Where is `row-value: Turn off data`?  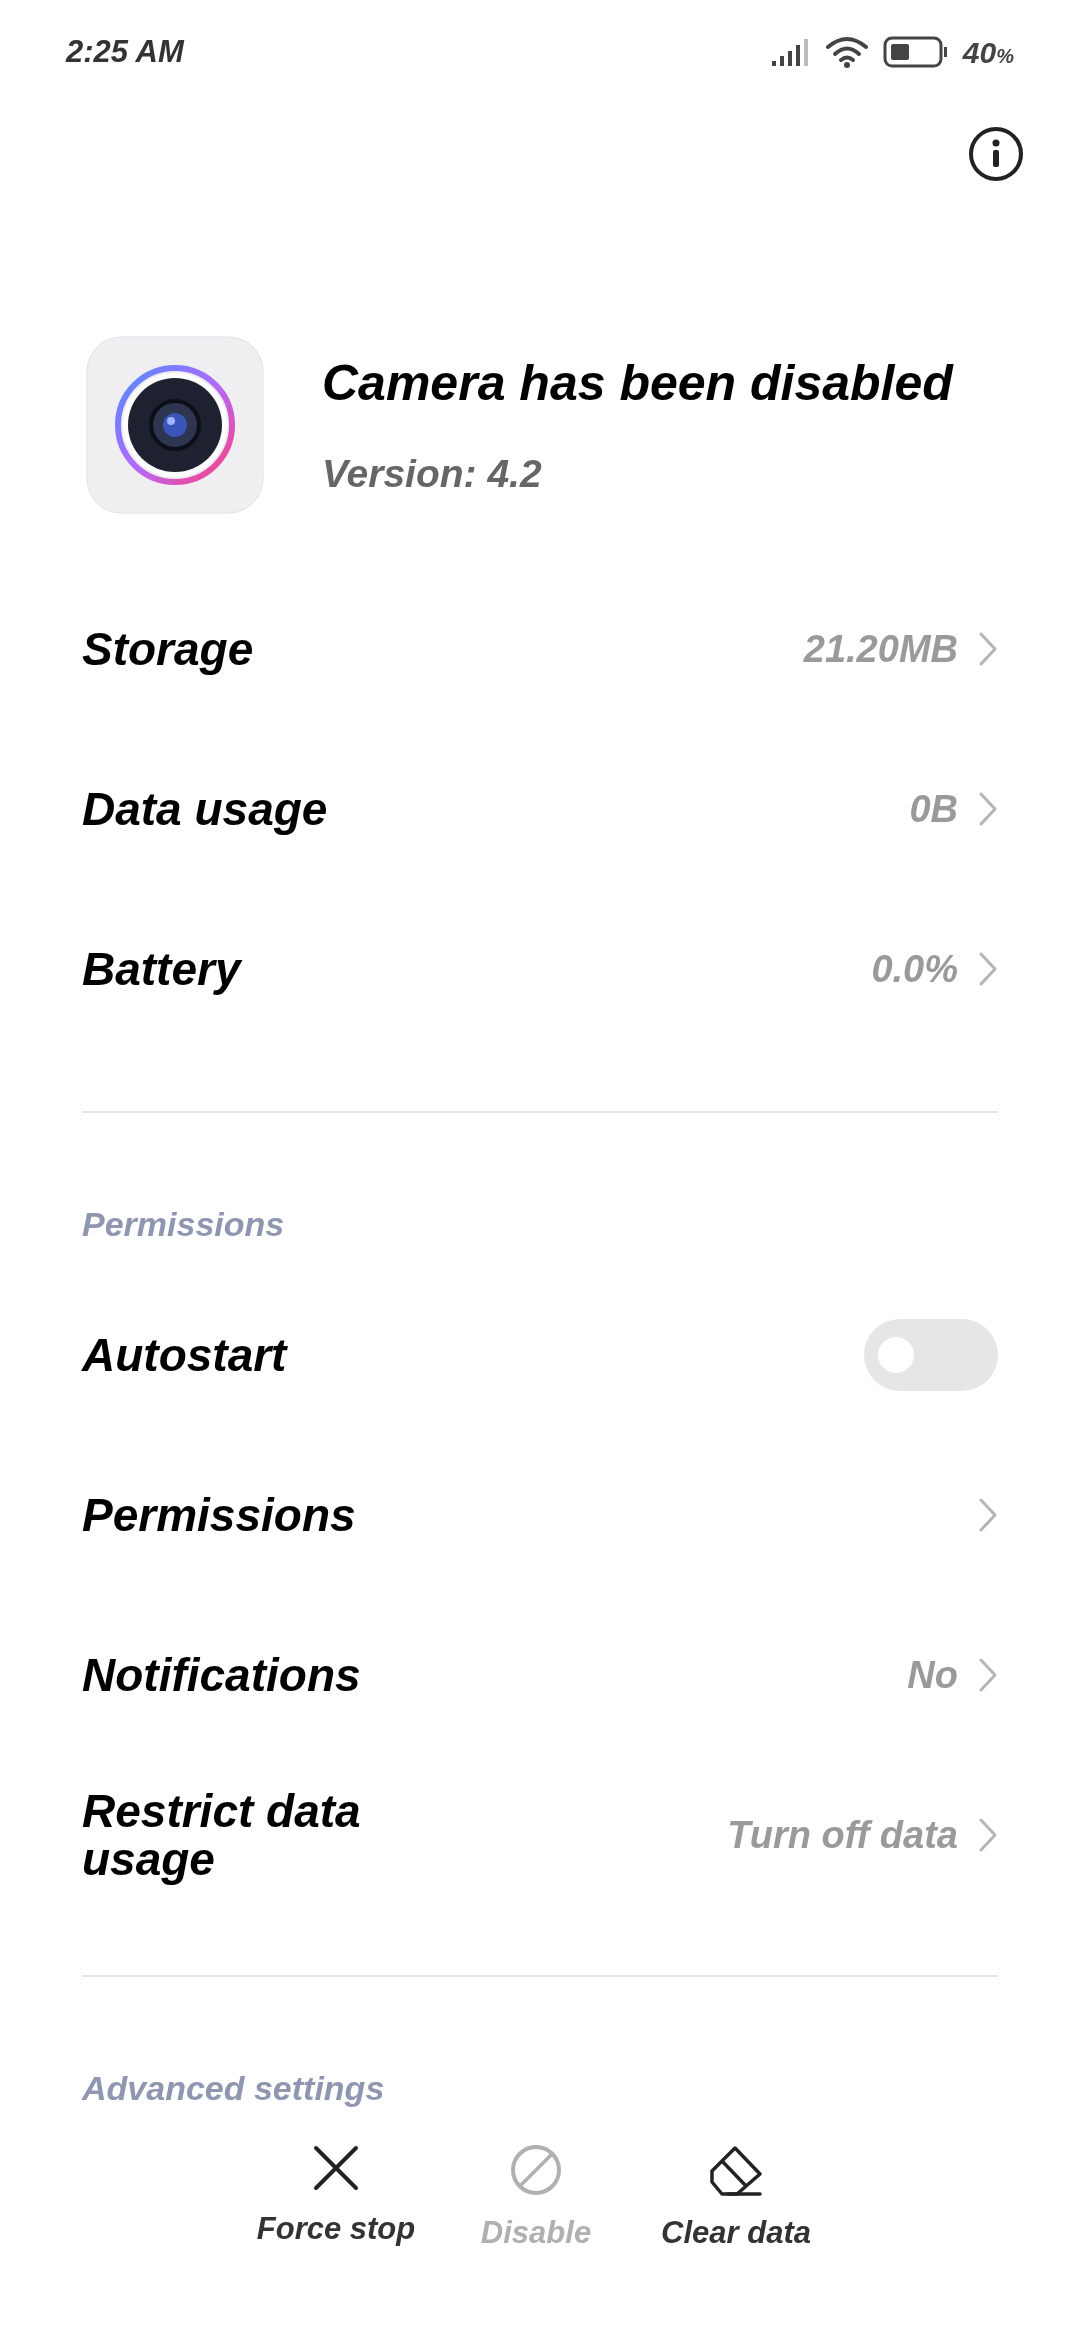
row-value: Turn off data is located at coordinates (842, 1835).